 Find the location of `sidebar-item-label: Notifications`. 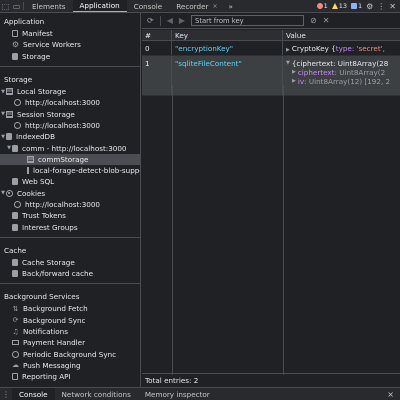

sidebar-item-label: Notifications is located at coordinates (45, 332).